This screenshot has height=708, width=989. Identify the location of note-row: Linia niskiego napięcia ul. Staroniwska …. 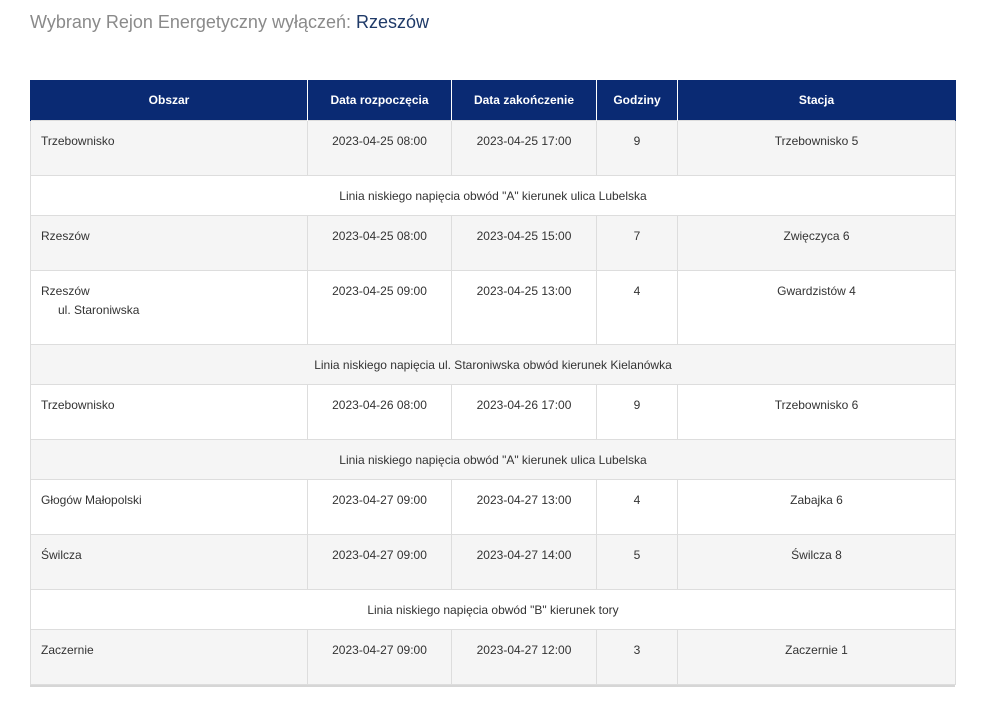
(493, 364).